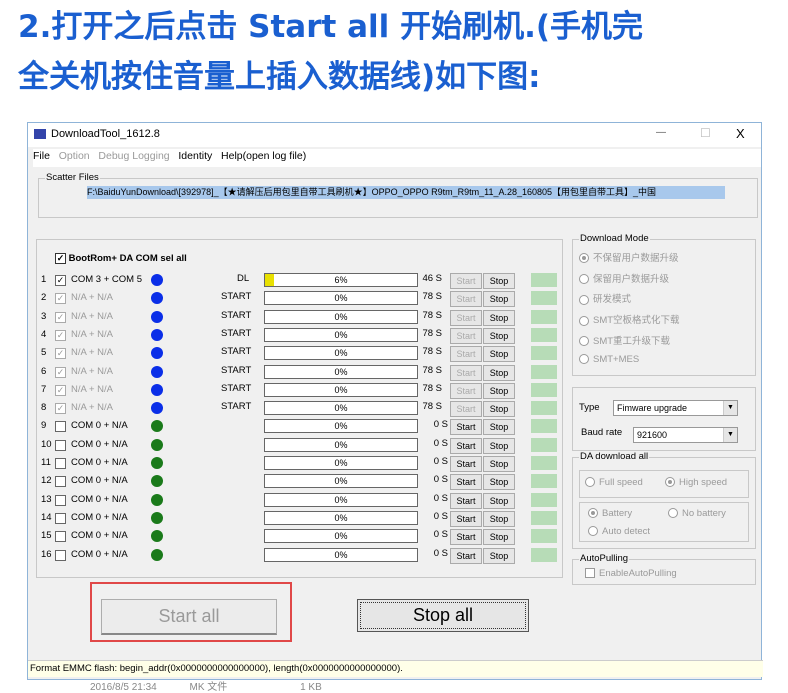 This screenshot has width=788, height=693. Describe the element at coordinates (236, 352) in the screenshot. I see `port-state: START` at that location.